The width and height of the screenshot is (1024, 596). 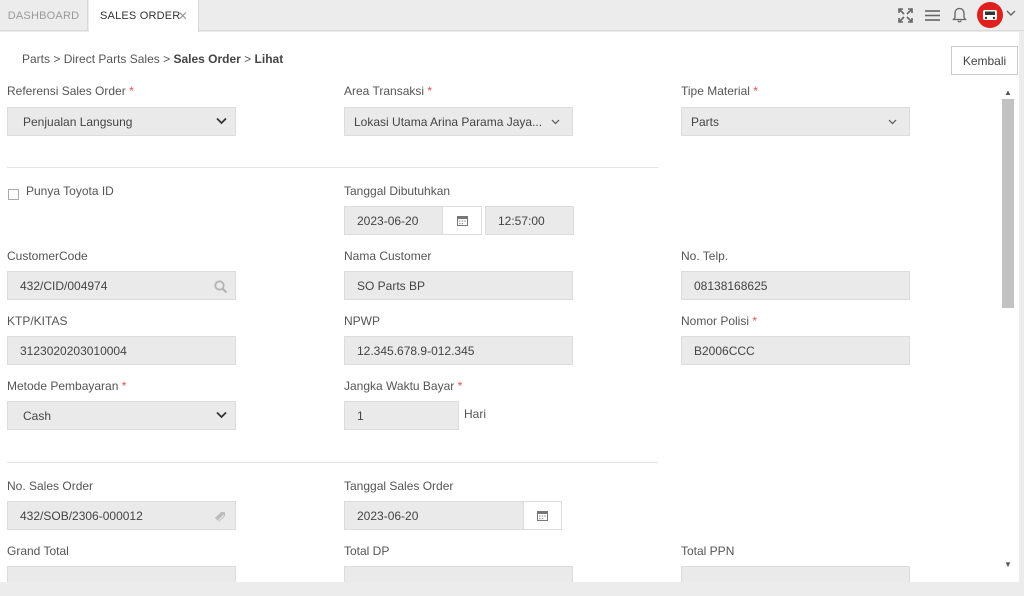 What do you see at coordinates (388, 91) in the screenshot?
I see `area-transaksi-label: Area Transaksi *` at bounding box center [388, 91].